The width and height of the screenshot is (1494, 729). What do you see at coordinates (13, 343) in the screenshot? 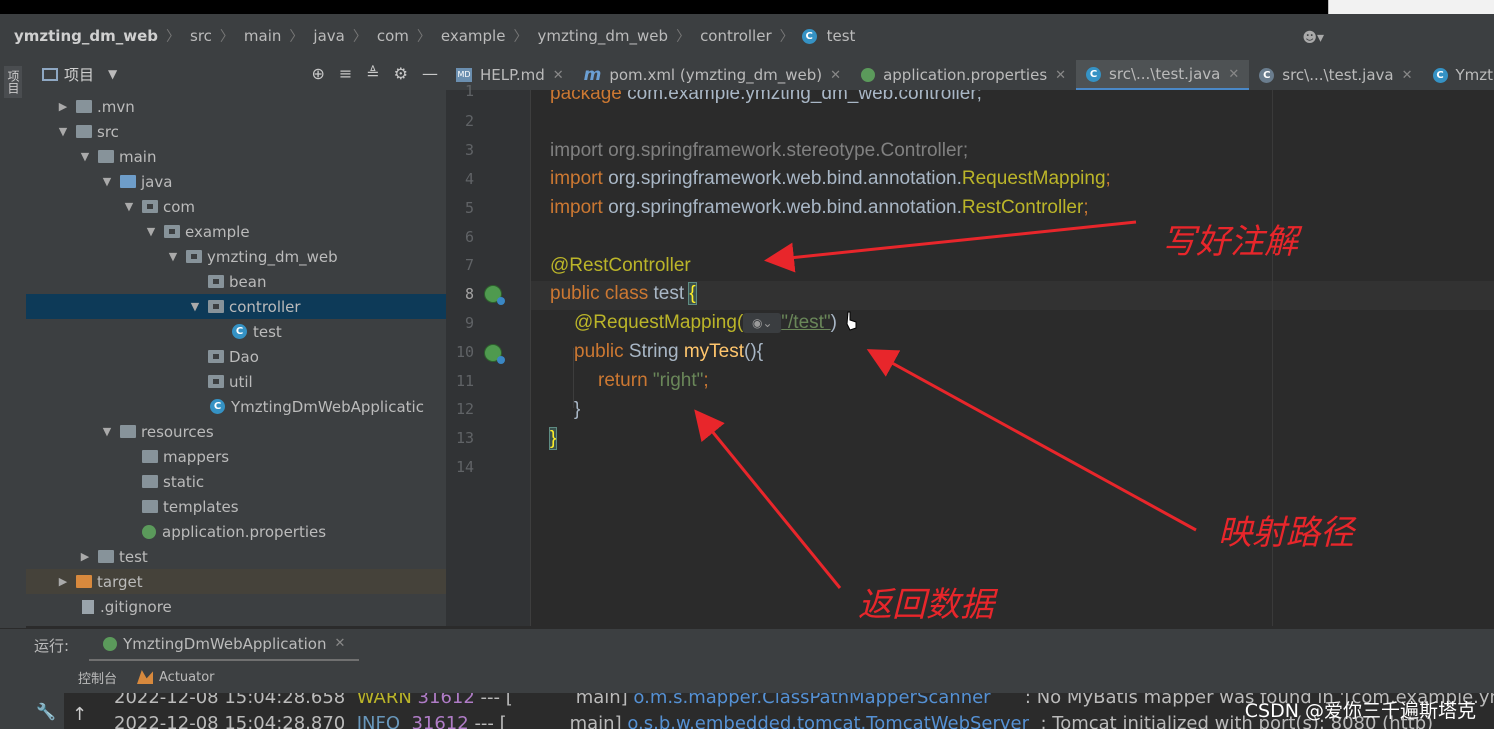
I see `tool-window-strip: 项目` at bounding box center [13, 343].